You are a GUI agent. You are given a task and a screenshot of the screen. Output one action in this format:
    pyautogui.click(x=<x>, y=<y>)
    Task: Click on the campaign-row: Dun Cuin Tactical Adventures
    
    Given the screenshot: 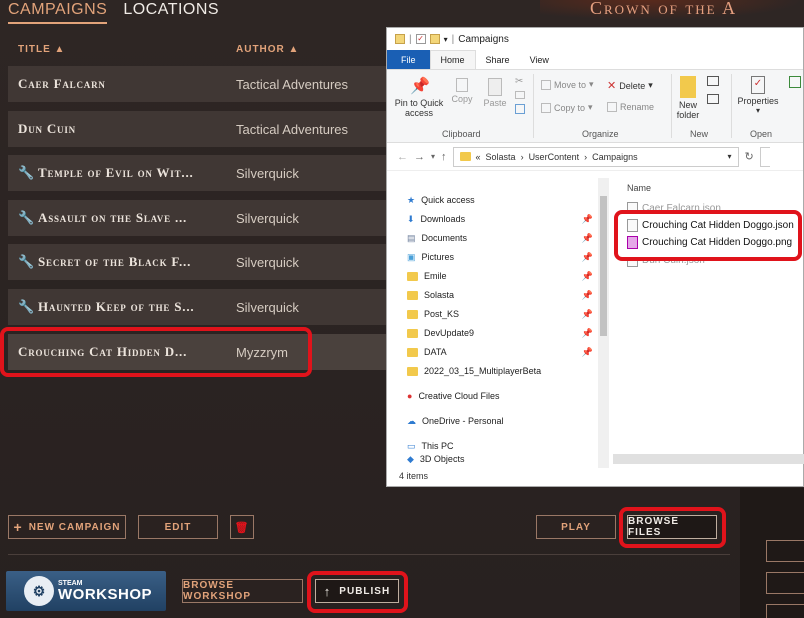 What is the action you would take?
    pyautogui.click(x=203, y=129)
    